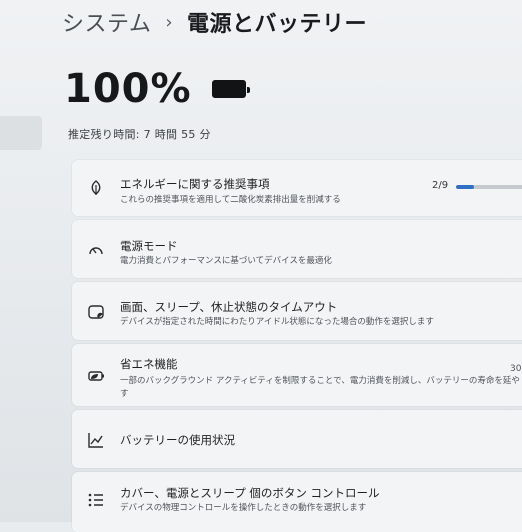 This screenshot has height=532, width=522. Describe the element at coordinates (489, 187) in the screenshot. I see `recommendations-progress-bar` at that location.